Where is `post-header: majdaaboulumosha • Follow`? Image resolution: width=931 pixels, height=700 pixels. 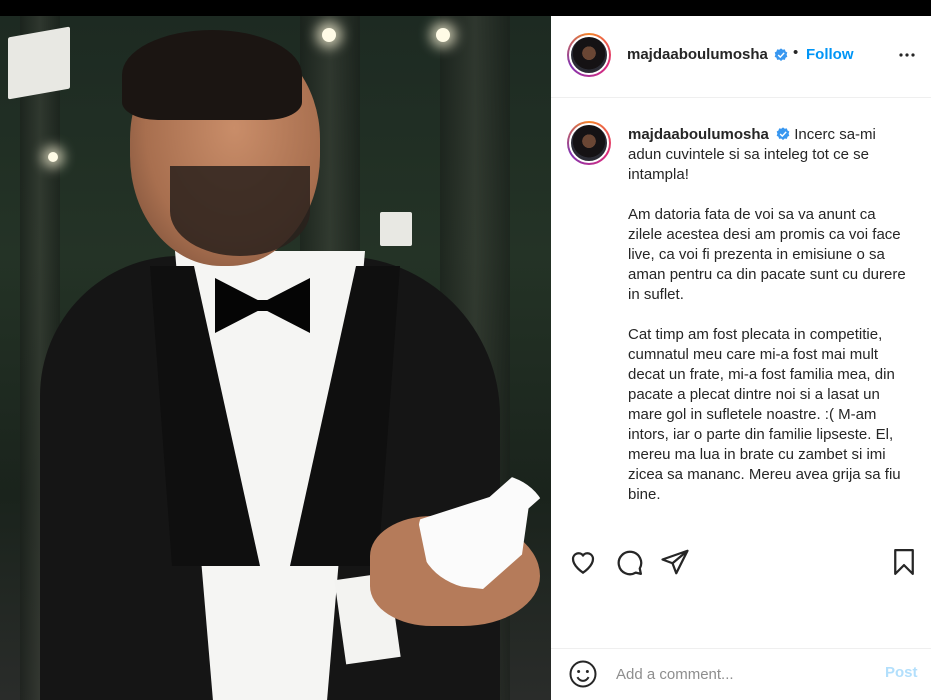
post-header: majdaaboulumosha • Follow is located at coordinates (741, 57).